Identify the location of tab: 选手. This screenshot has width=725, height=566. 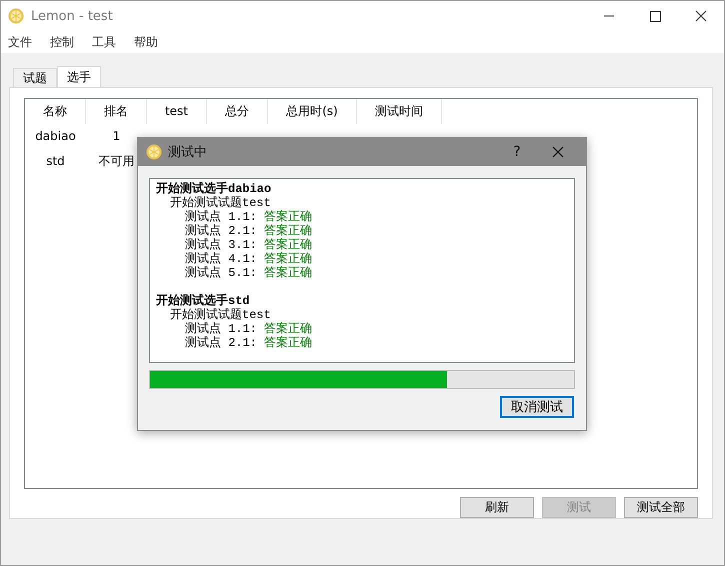
(79, 76).